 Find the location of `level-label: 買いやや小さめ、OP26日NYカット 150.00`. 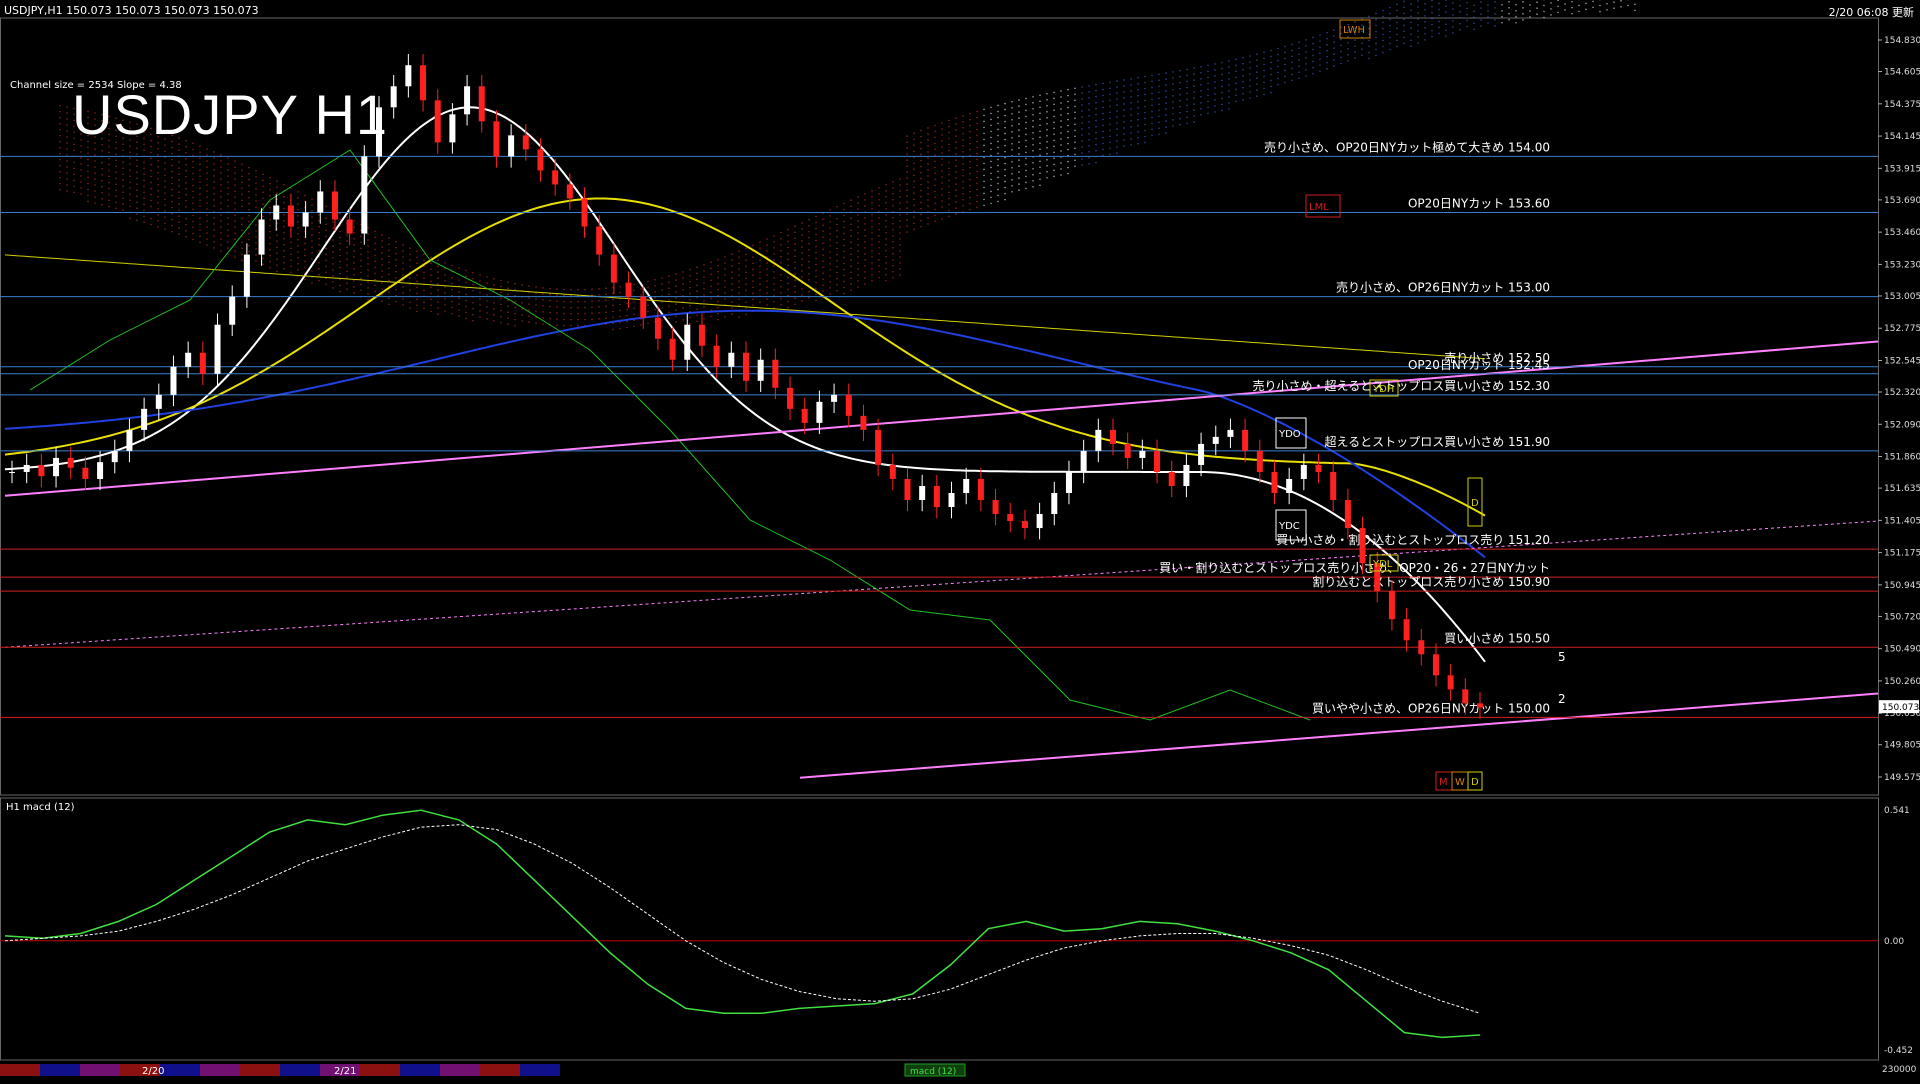

level-label: 買いやや小さめ、OP26日NYカット 150.00 is located at coordinates (1431, 708).